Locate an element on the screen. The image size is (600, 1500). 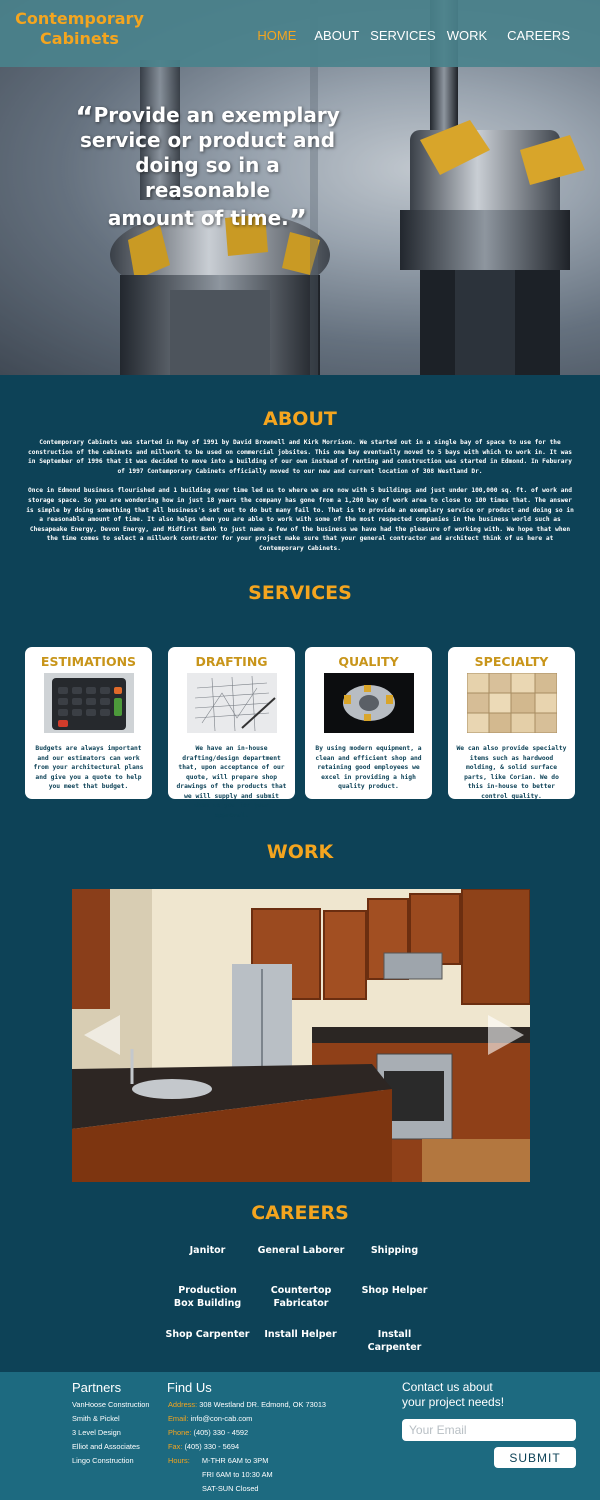
career-install-helper: Install Helper is located at coordinates (300, 1334).